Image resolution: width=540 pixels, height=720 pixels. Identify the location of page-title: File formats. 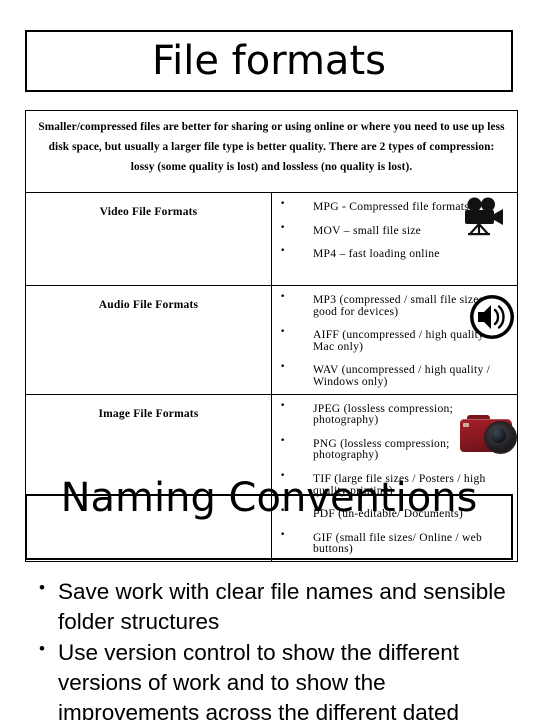
(269, 61).